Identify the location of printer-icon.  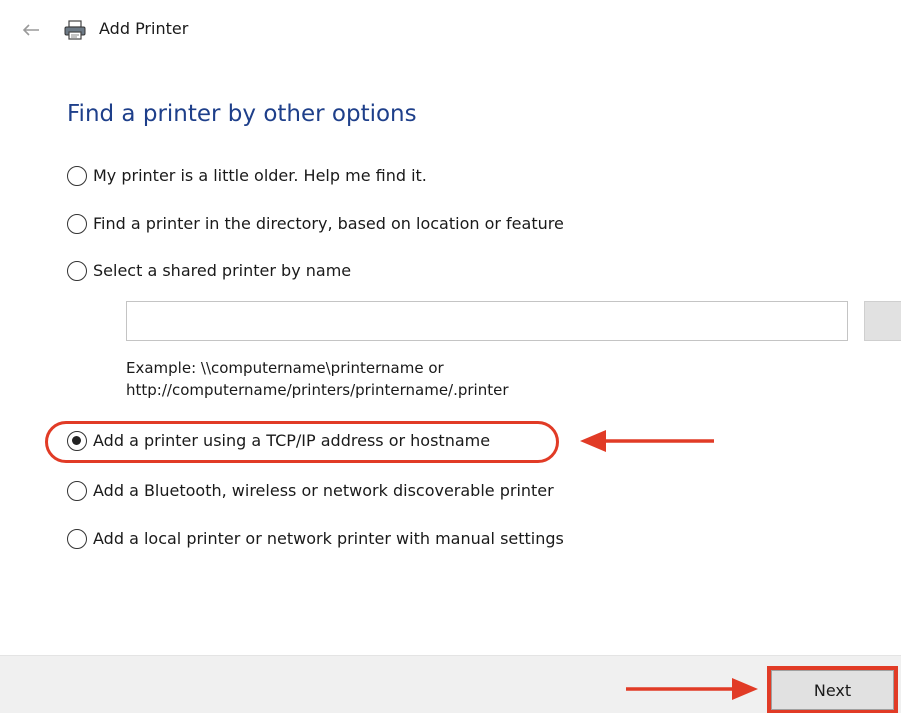
(75, 30).